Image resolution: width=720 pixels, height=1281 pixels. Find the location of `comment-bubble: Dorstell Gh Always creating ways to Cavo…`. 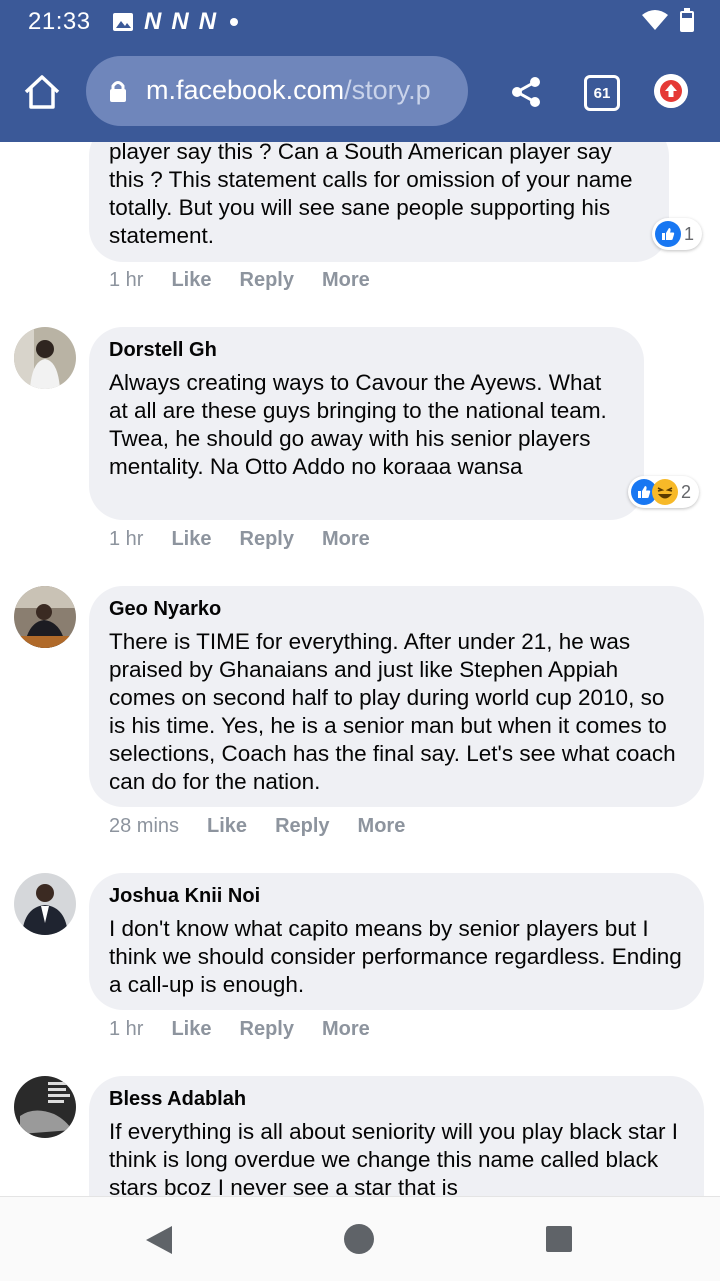

comment-bubble: Dorstell Gh Always creating ways to Cavo… is located at coordinates (366, 423).